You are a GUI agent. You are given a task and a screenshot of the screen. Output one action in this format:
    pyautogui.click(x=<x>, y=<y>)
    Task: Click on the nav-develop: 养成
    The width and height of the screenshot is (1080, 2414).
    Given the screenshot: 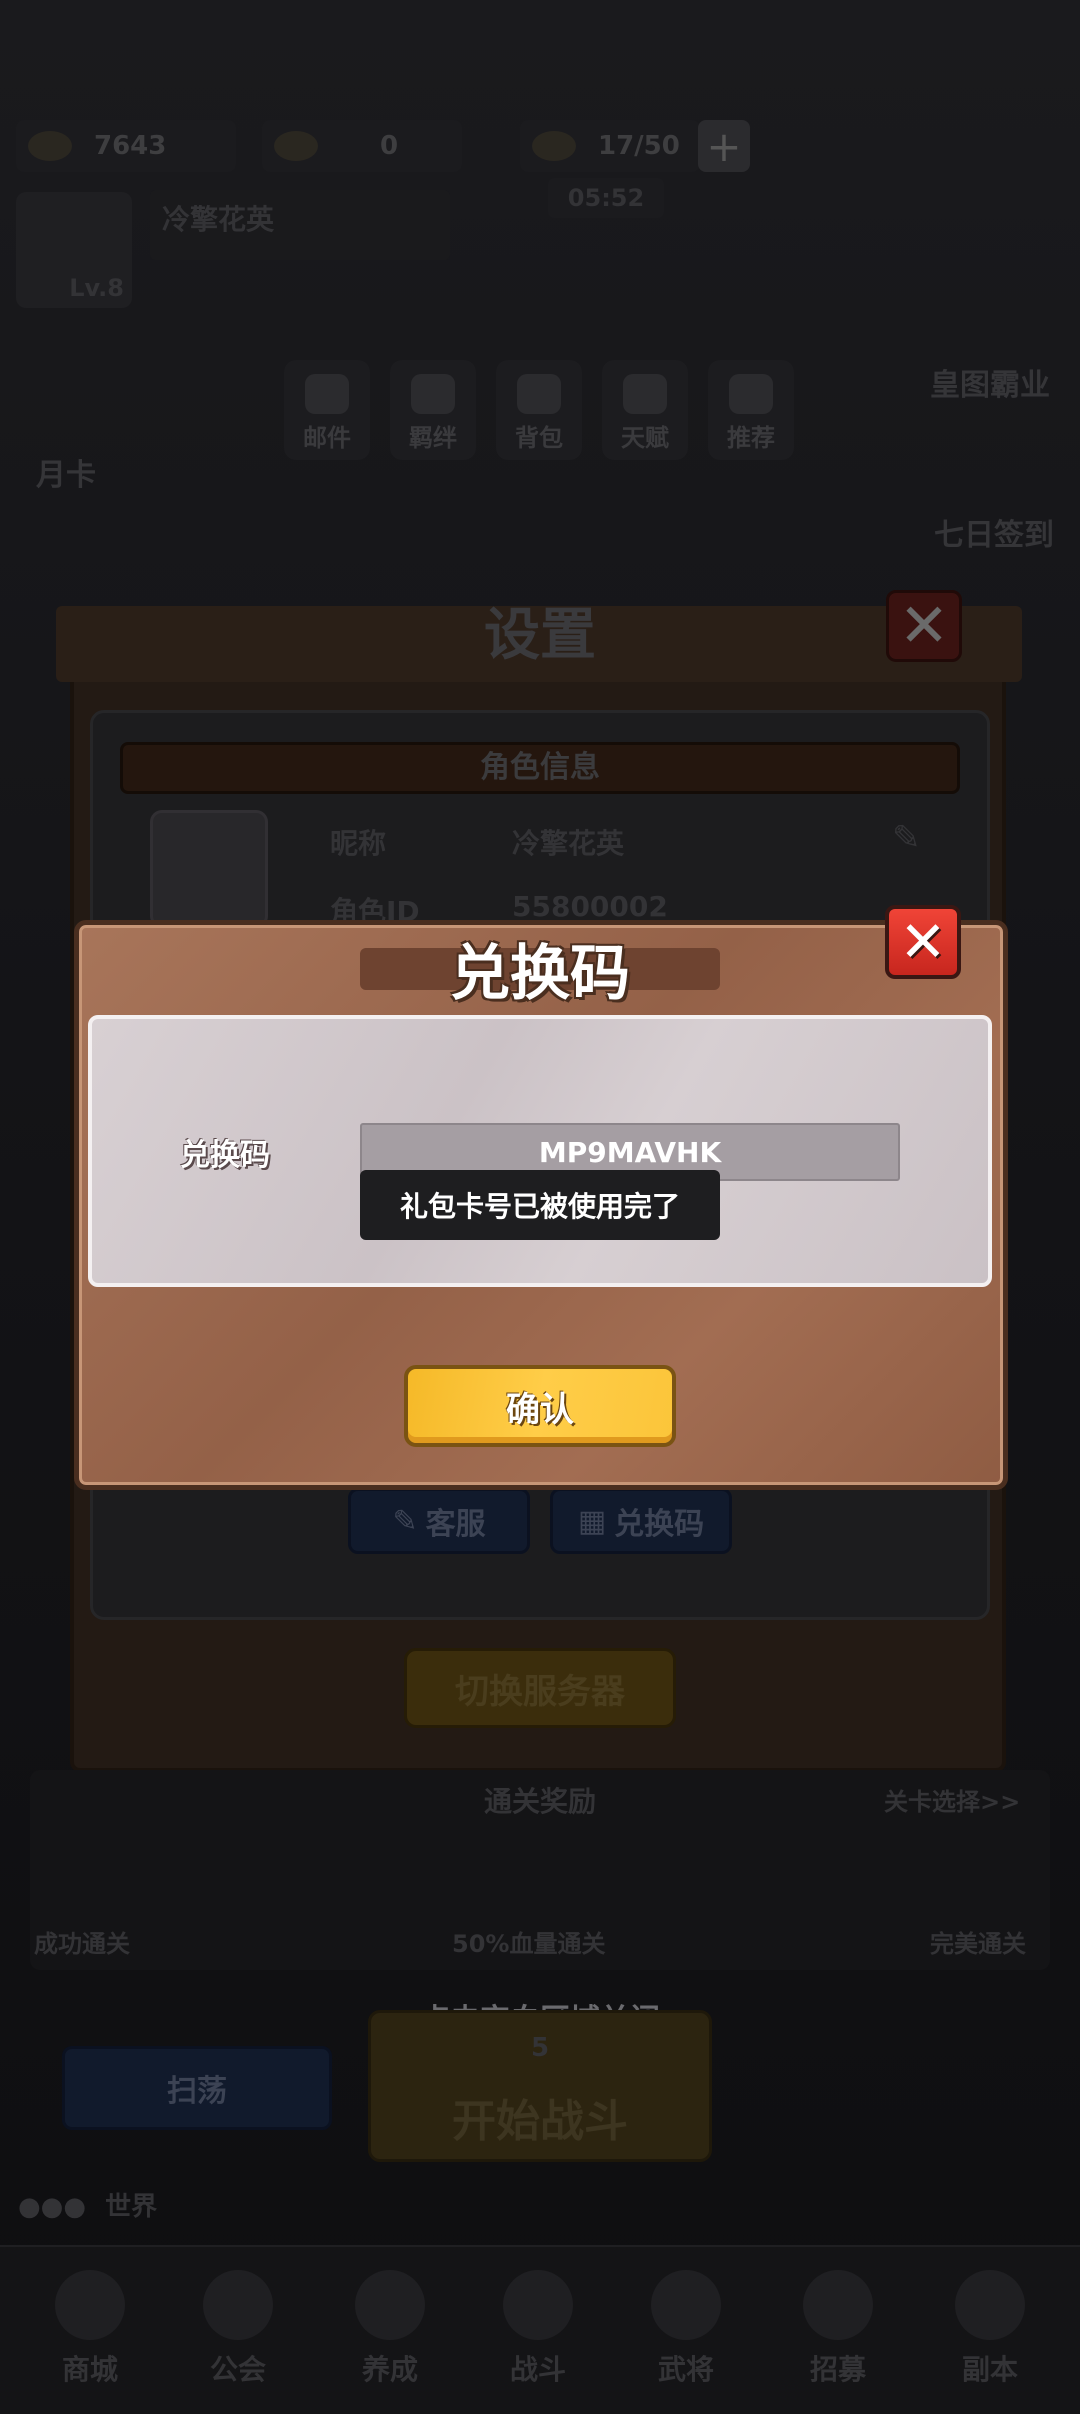 What is the action you would take?
    pyautogui.click(x=390, y=2329)
    